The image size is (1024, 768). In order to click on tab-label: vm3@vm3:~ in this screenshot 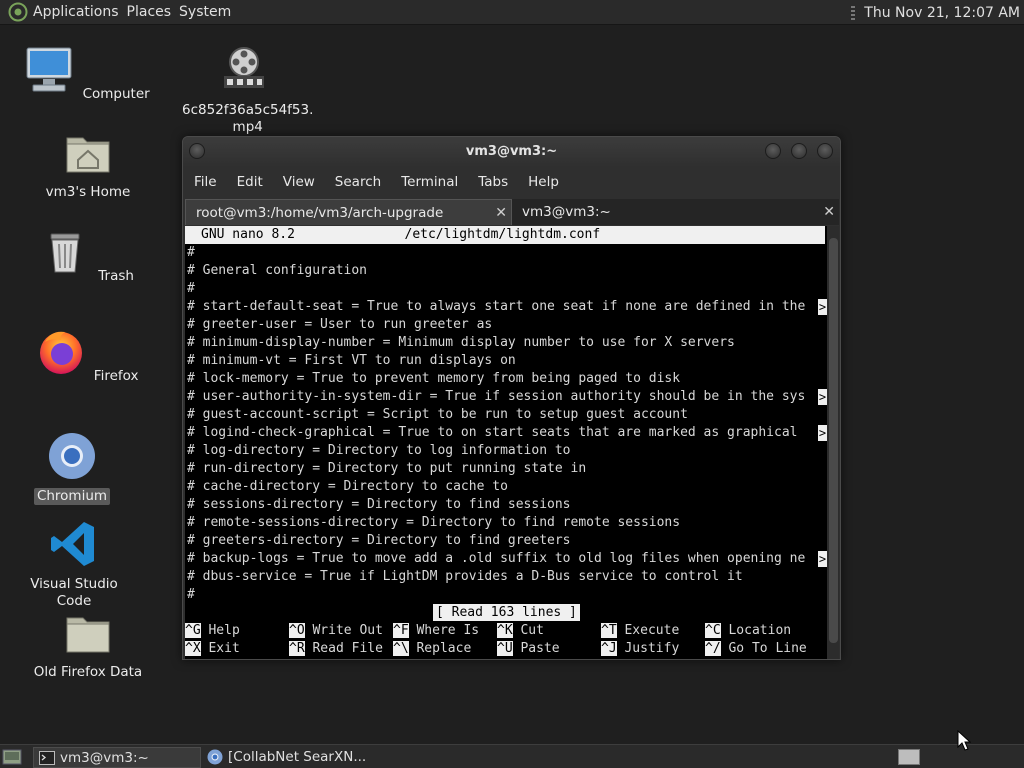, I will do `click(566, 212)`.